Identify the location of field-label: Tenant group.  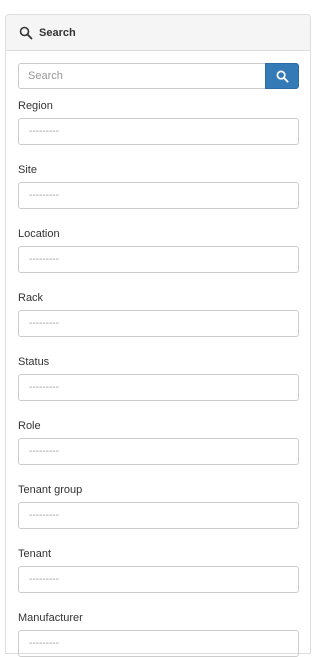
(50, 490).